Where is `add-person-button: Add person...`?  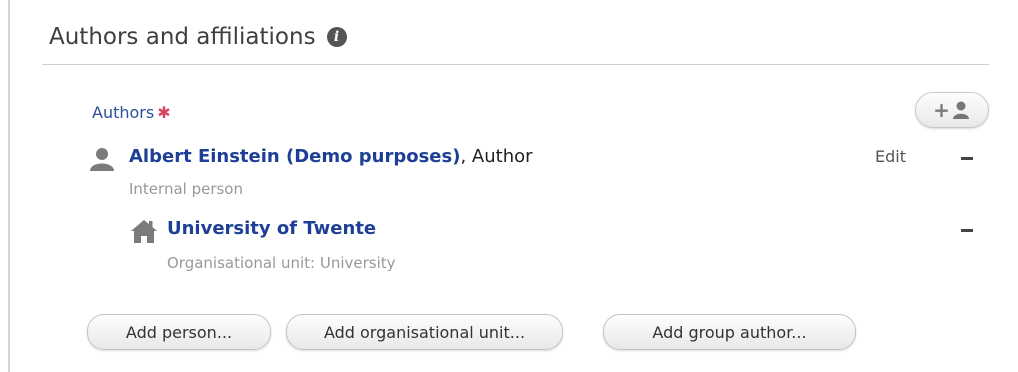 add-person-button: Add person... is located at coordinates (179, 332).